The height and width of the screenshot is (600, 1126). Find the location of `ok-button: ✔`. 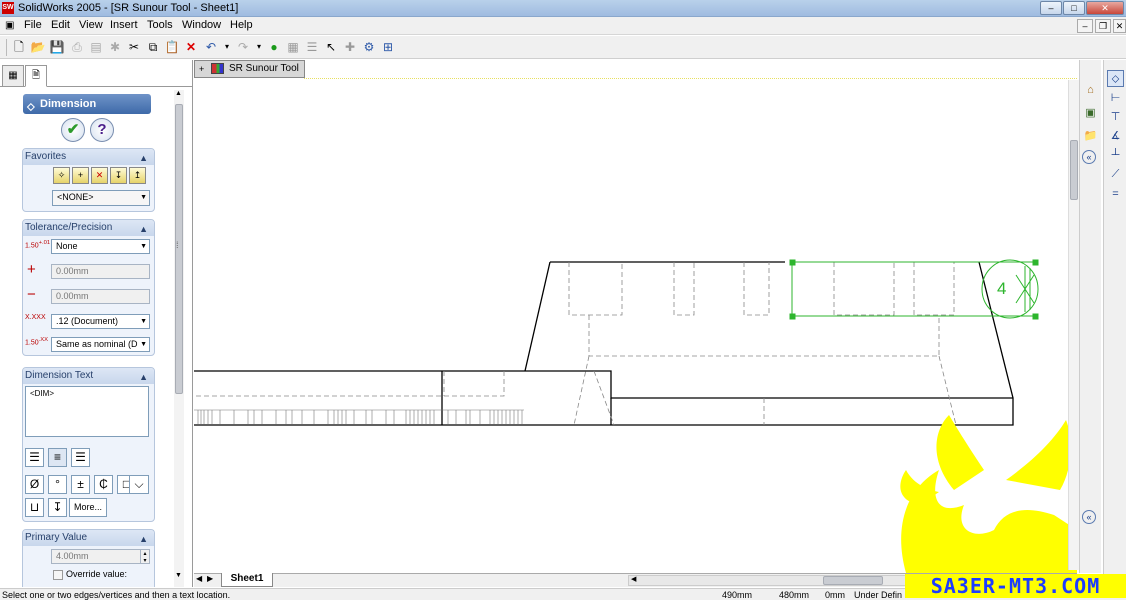

ok-button: ✔ is located at coordinates (73, 130).